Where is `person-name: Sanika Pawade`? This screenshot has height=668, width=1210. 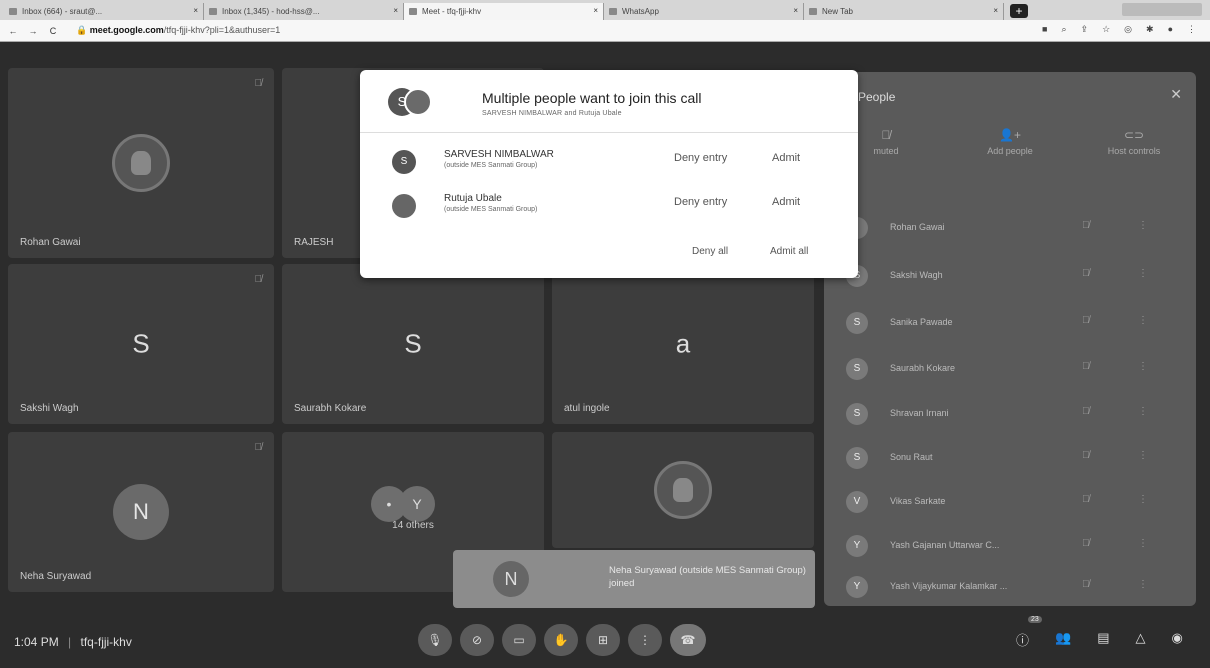 person-name: Sanika Pawade is located at coordinates (921, 322).